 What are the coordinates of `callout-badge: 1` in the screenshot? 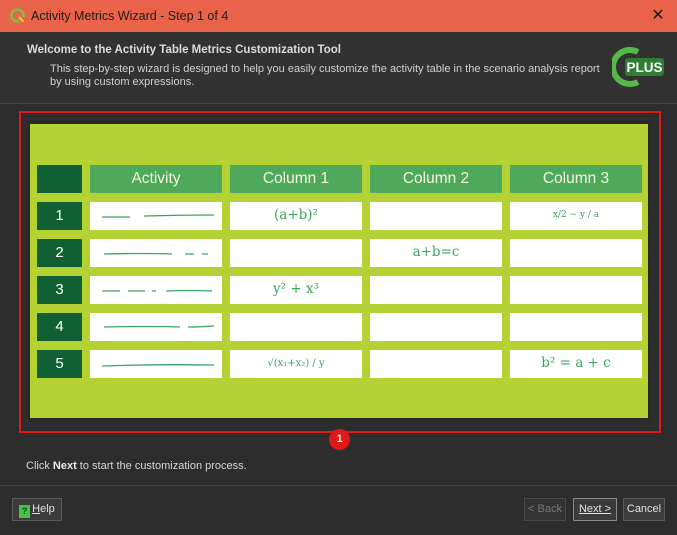 It's located at (339, 439).